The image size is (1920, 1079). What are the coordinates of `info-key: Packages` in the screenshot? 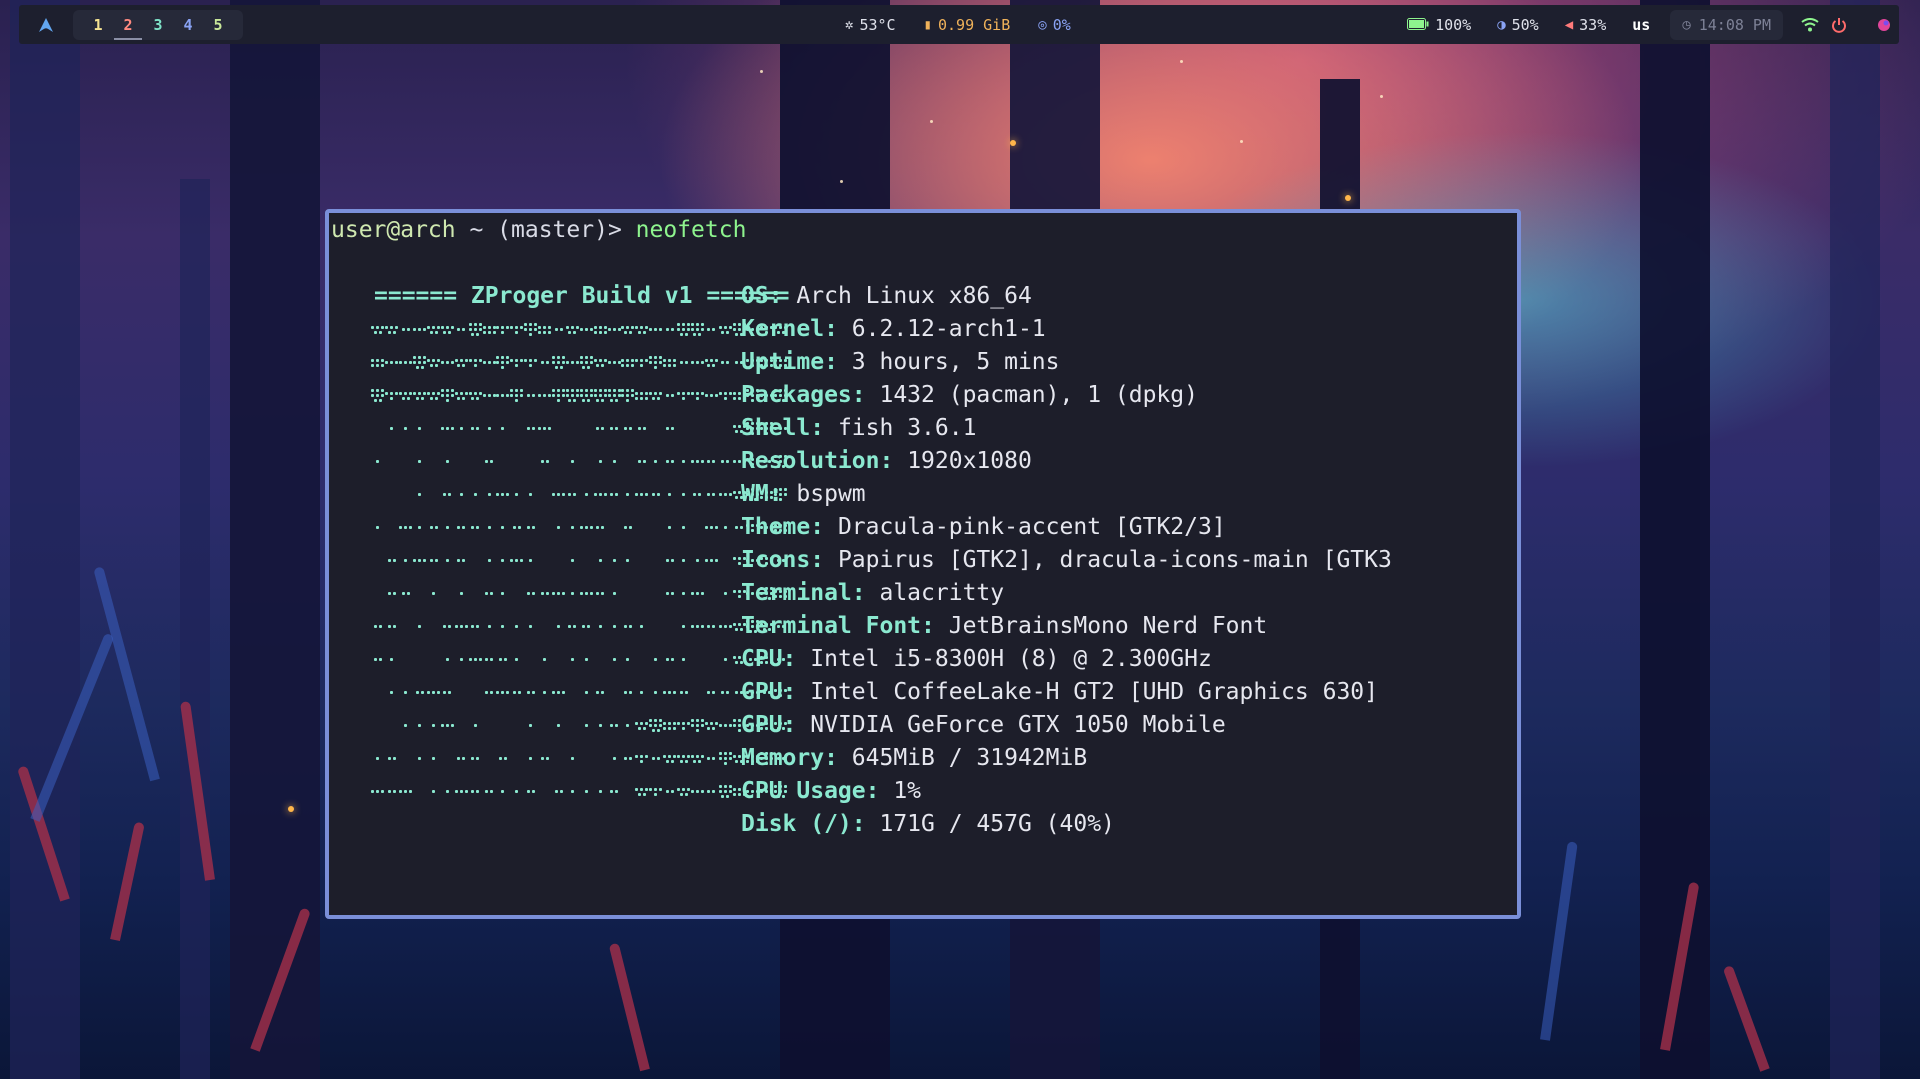 It's located at (796, 395).